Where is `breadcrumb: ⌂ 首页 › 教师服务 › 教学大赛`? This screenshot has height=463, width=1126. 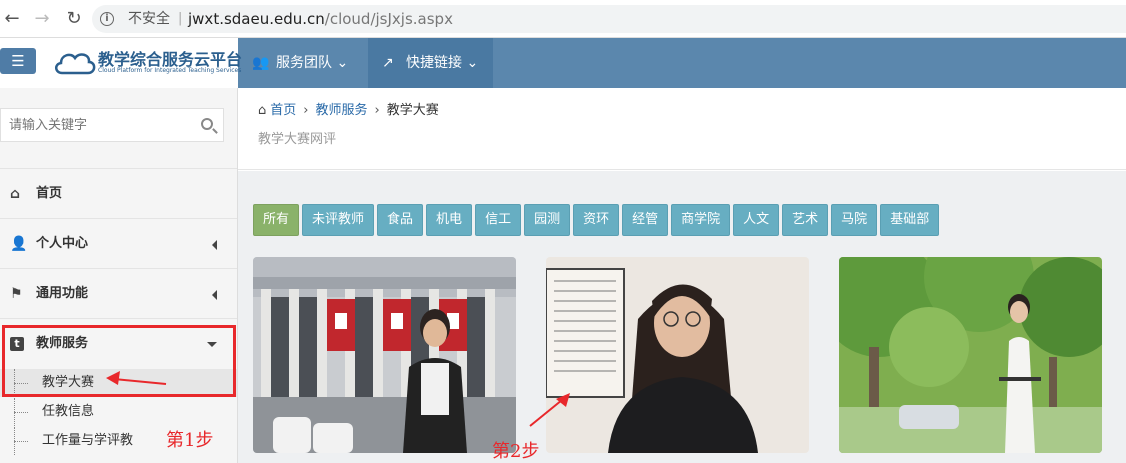 breadcrumb: ⌂ 首页 › 教师服务 › 教学大赛 is located at coordinates (348, 108).